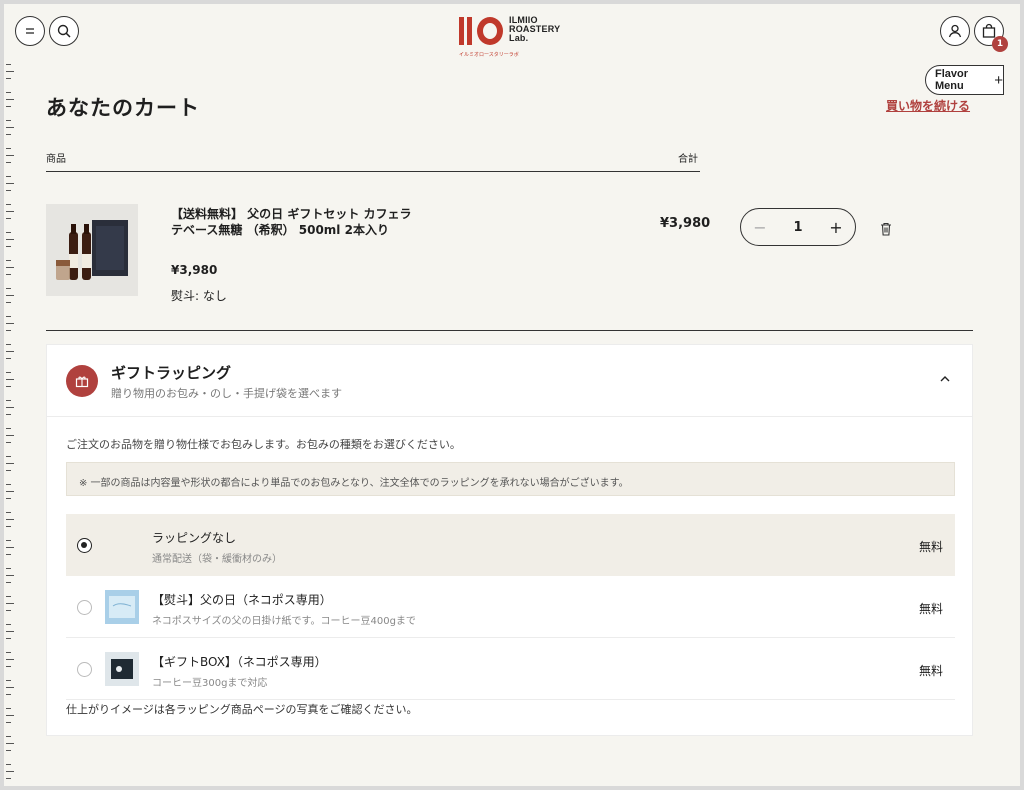 This screenshot has height=790, width=1024. I want to click on menu-icon, so click(30, 31).